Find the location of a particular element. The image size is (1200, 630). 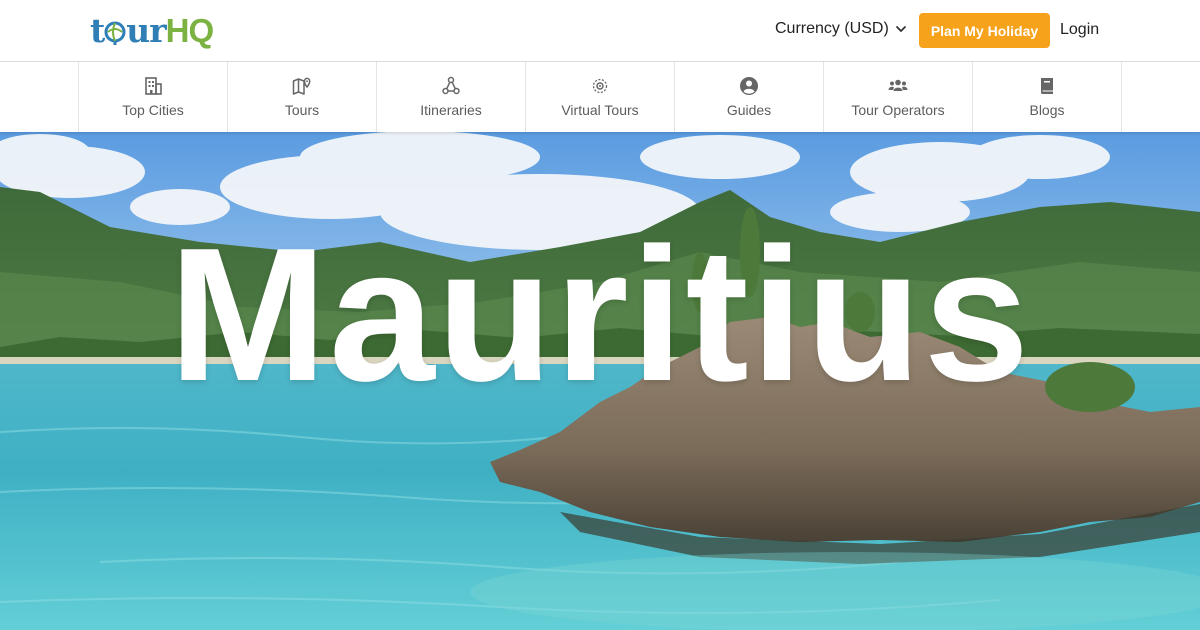

nav-item-label: Tour Operators is located at coordinates (898, 110).